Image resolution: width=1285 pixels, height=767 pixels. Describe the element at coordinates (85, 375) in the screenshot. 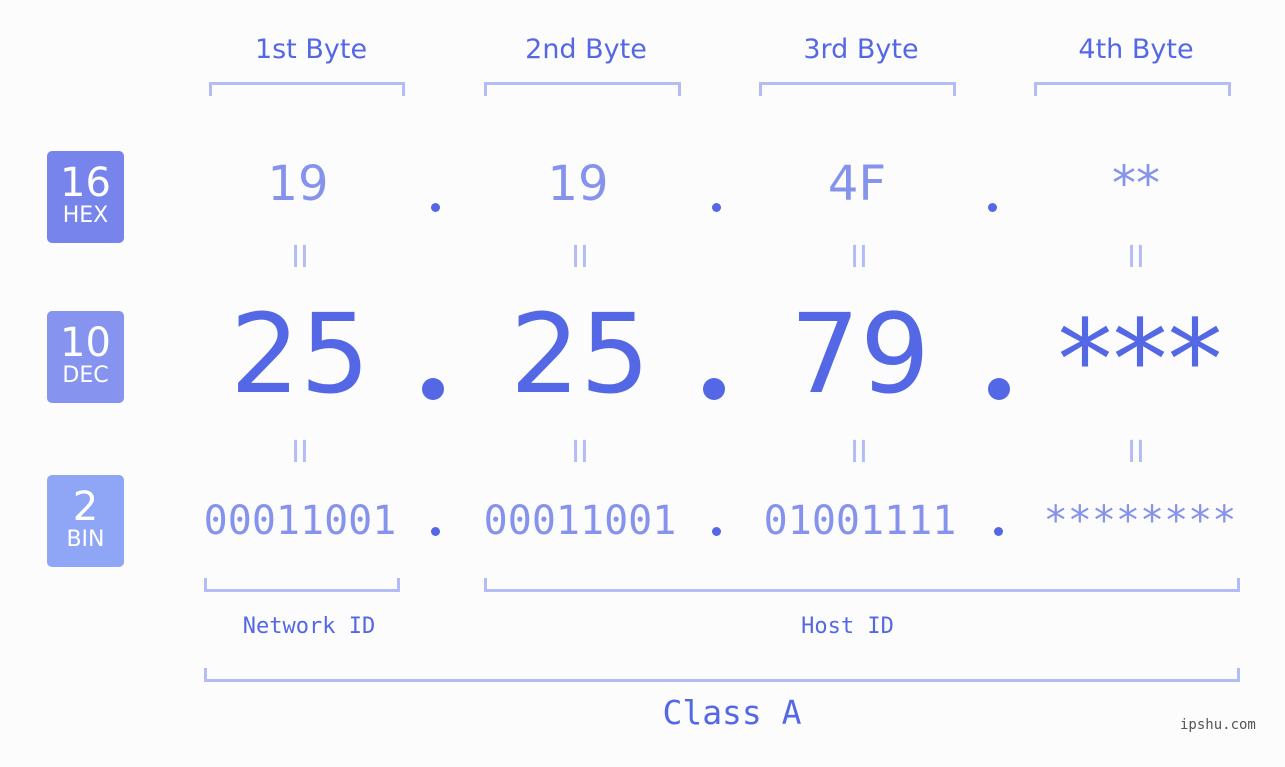

I see `dec-badge-label: DEC` at that location.